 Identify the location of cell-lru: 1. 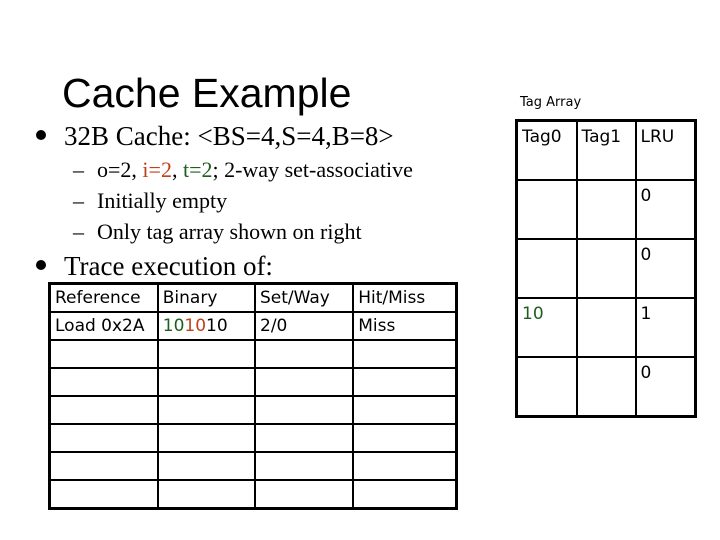
(665, 327).